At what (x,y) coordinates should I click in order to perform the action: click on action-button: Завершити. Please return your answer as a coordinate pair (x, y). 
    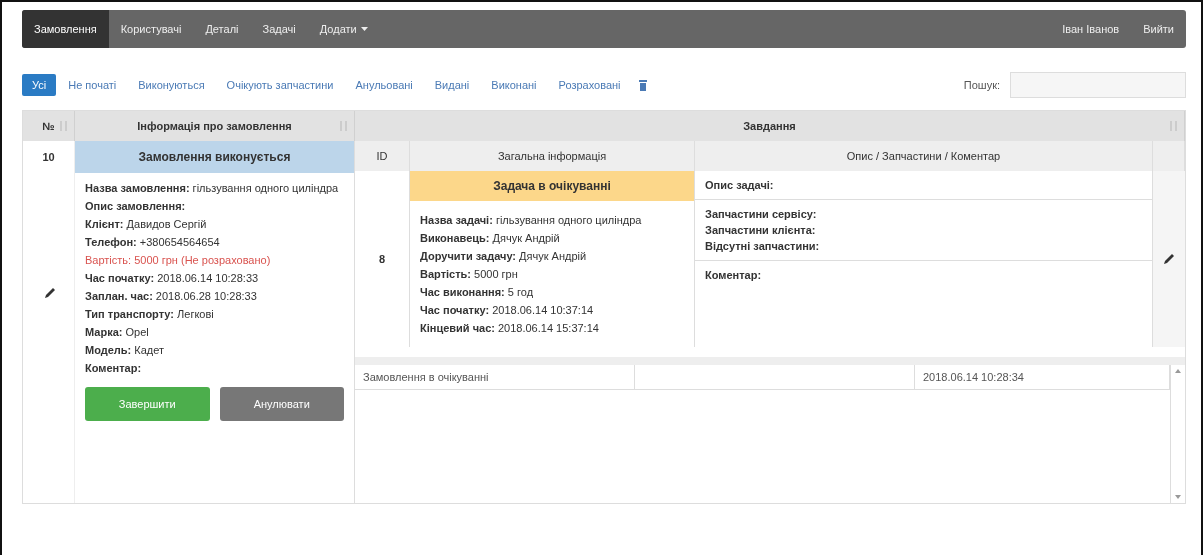
    Looking at the image, I should click on (147, 404).